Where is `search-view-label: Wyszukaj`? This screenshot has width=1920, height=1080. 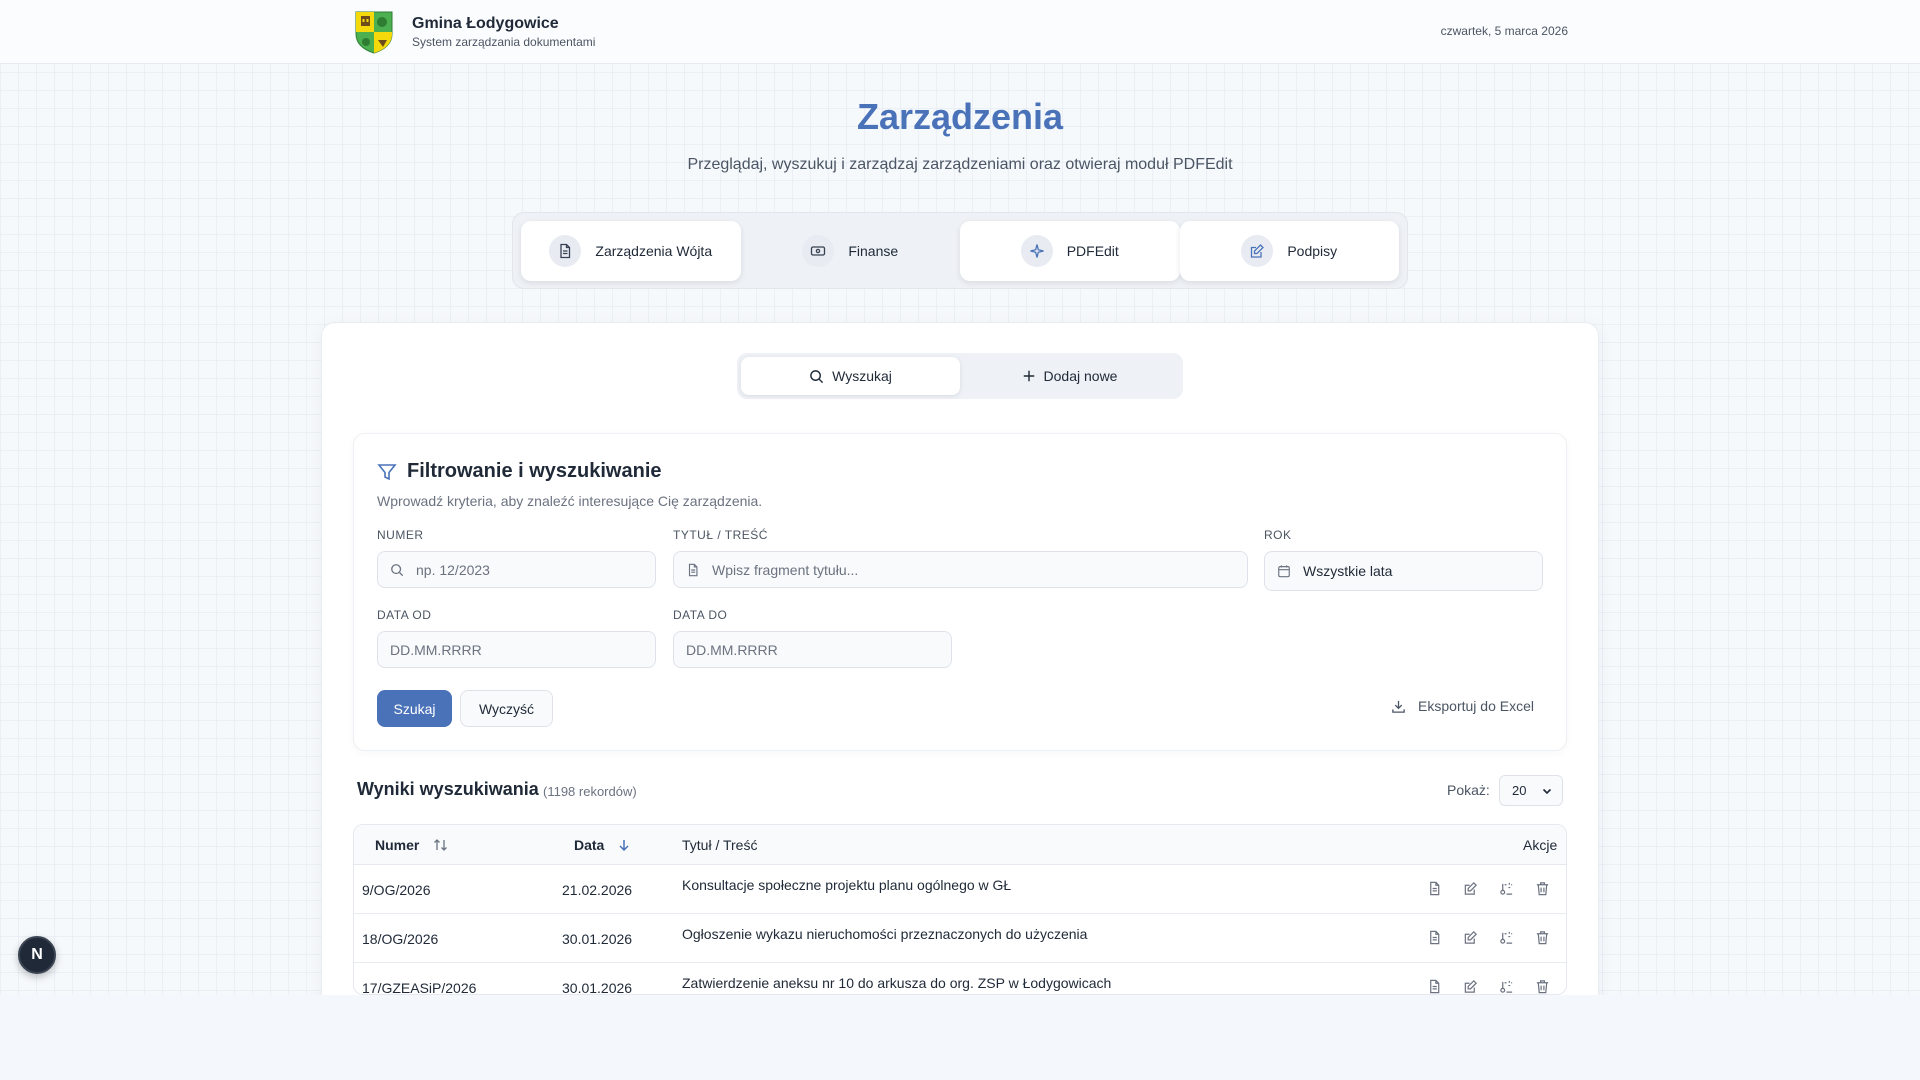 search-view-label: Wyszukaj is located at coordinates (862, 376).